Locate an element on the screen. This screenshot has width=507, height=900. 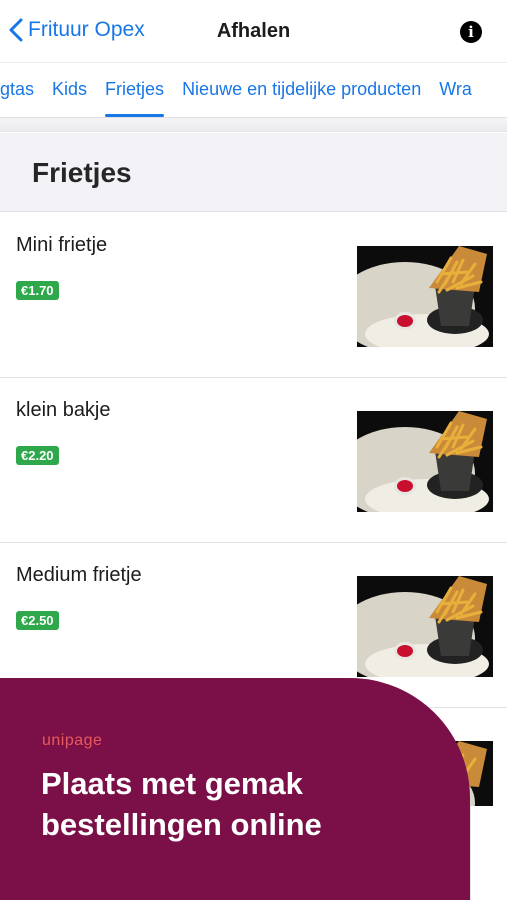
next-item-card is located at coordinates (488, 853).